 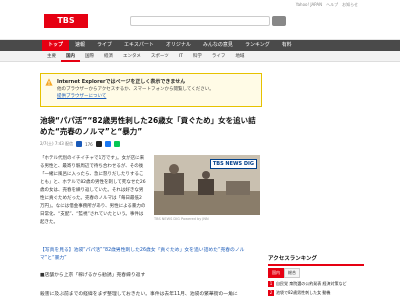 I want to click on logo-text: TBS, so click(x=66, y=20).